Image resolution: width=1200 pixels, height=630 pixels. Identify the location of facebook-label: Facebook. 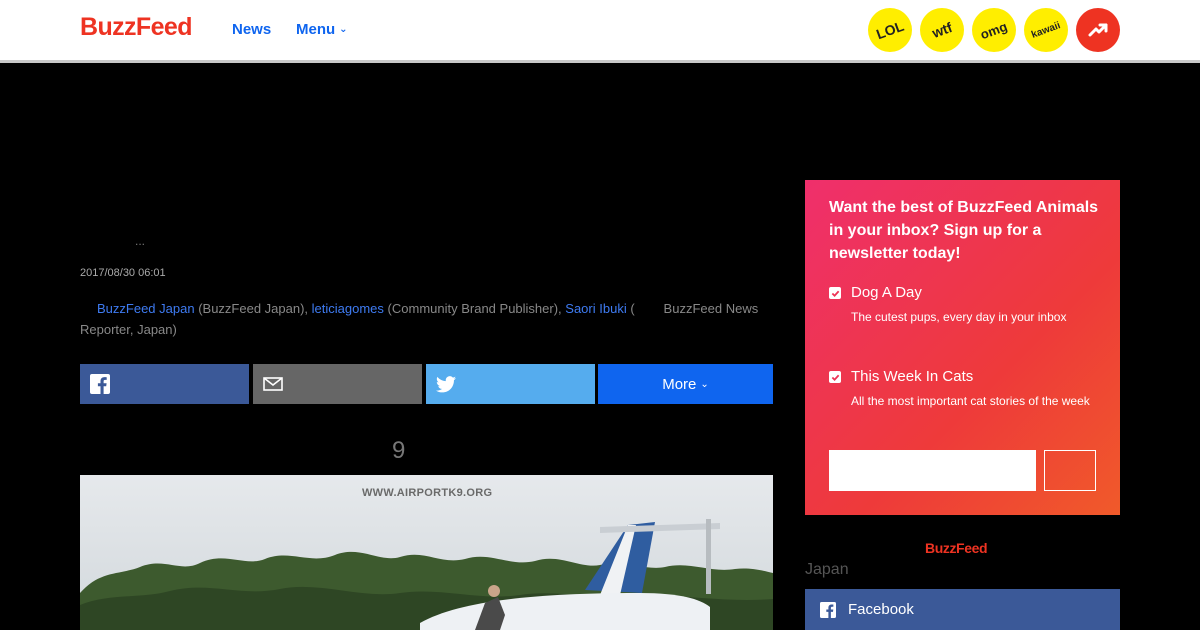
(881, 609).